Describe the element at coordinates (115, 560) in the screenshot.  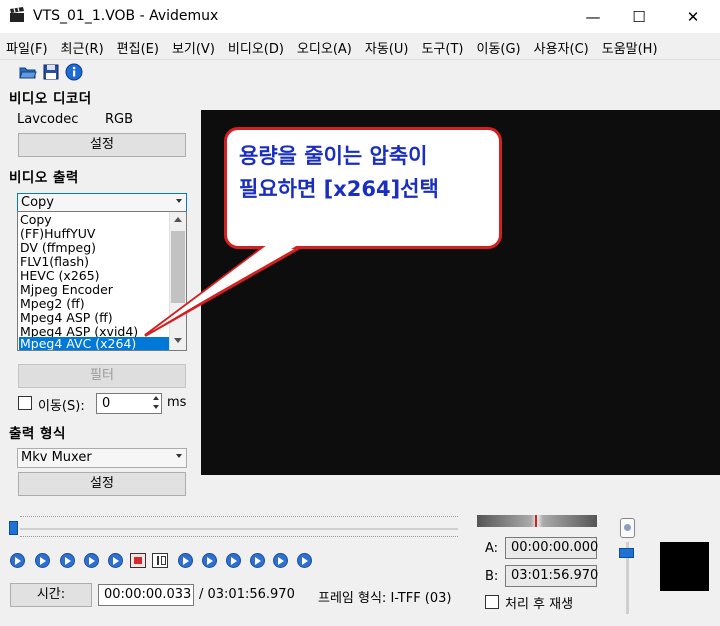
I see `next-keyframe-icon` at that location.